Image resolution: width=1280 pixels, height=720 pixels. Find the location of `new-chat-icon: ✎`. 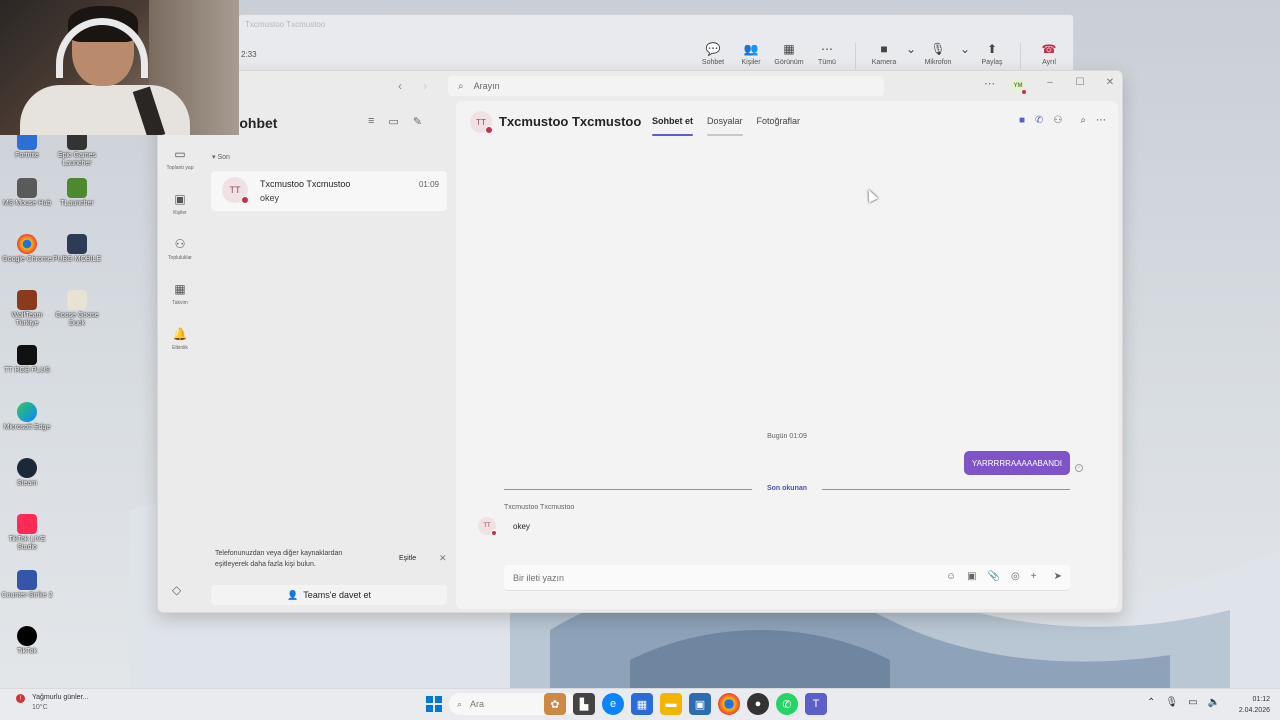

new-chat-icon: ✎ is located at coordinates (417, 121).